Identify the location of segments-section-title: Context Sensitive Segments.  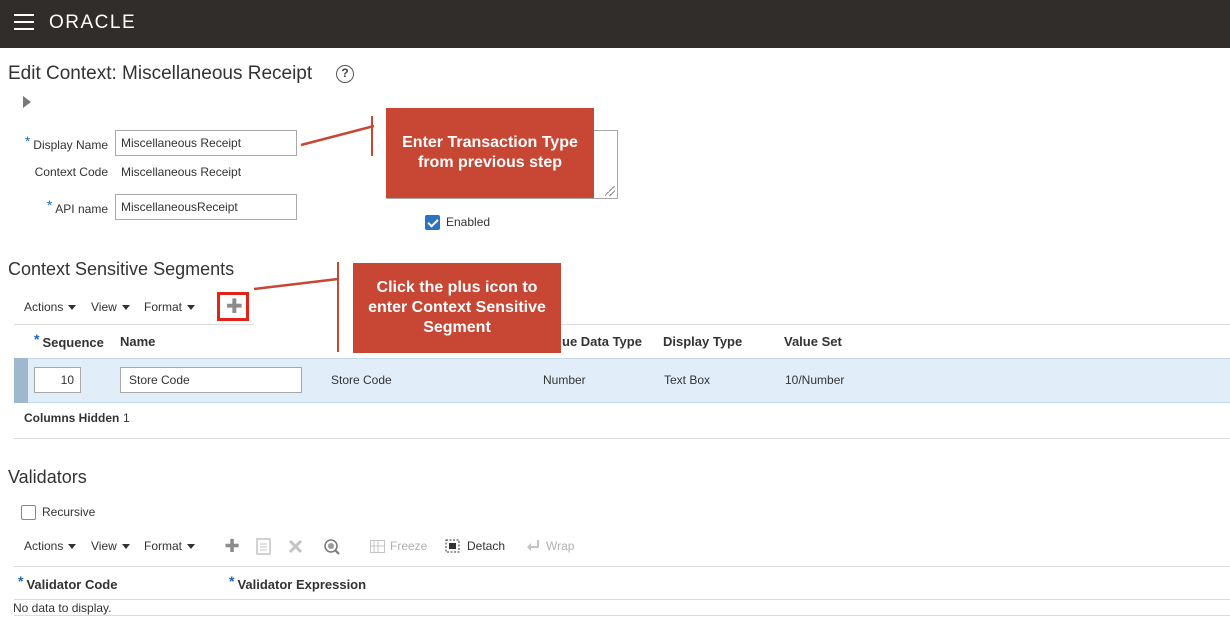
(121, 269).